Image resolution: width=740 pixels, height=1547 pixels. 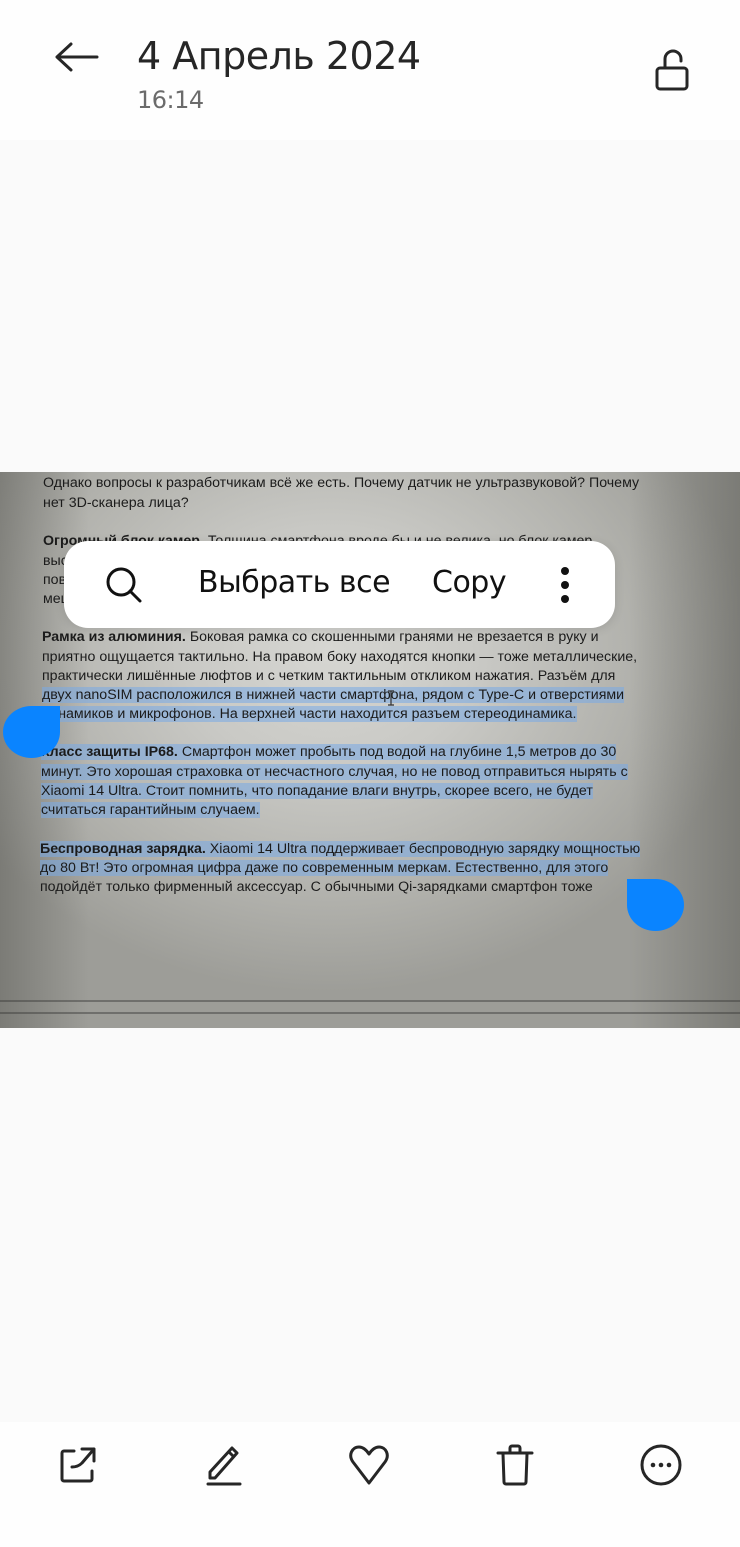 I want to click on document-text-line: нет 3D-сканера лица?, so click(x=116, y=504).